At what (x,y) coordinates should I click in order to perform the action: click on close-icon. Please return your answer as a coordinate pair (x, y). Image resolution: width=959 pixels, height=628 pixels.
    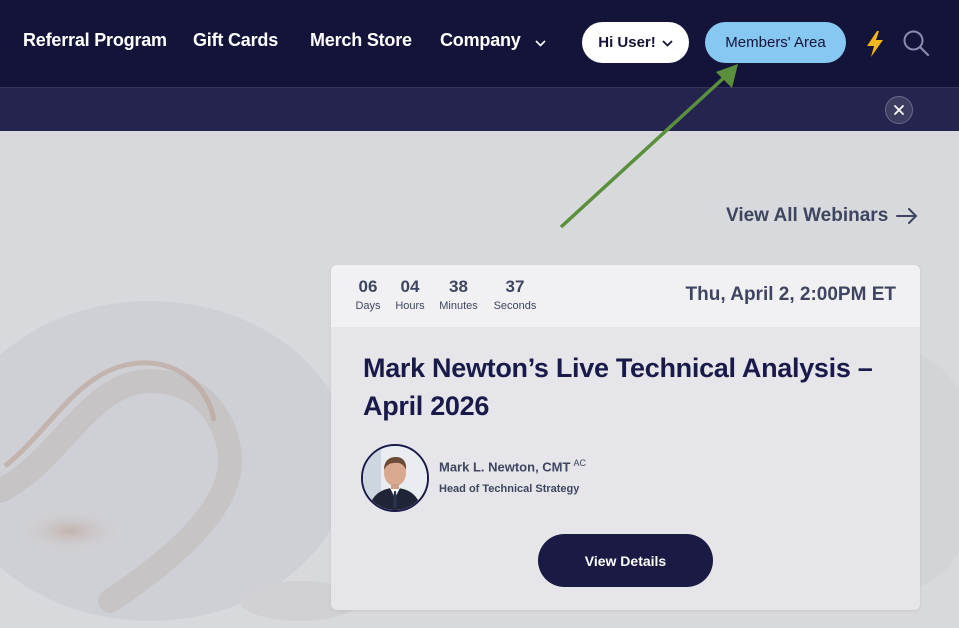
    Looking at the image, I should click on (899, 110).